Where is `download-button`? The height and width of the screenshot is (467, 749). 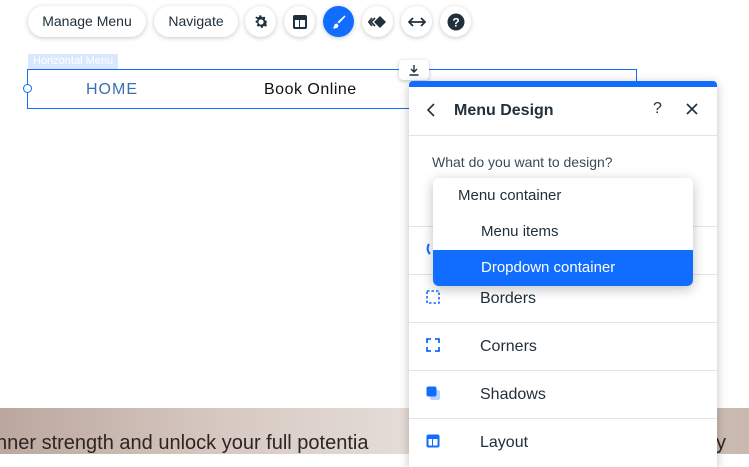
download-button is located at coordinates (414, 70).